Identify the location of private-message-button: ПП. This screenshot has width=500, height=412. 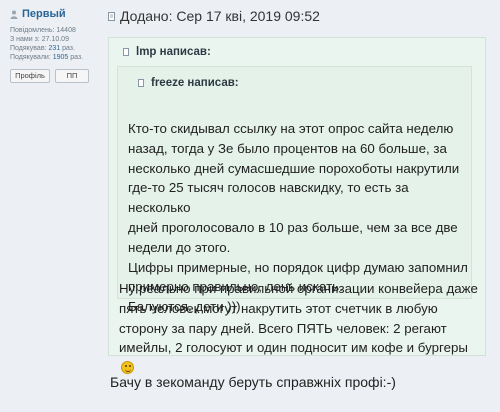
(72, 76).